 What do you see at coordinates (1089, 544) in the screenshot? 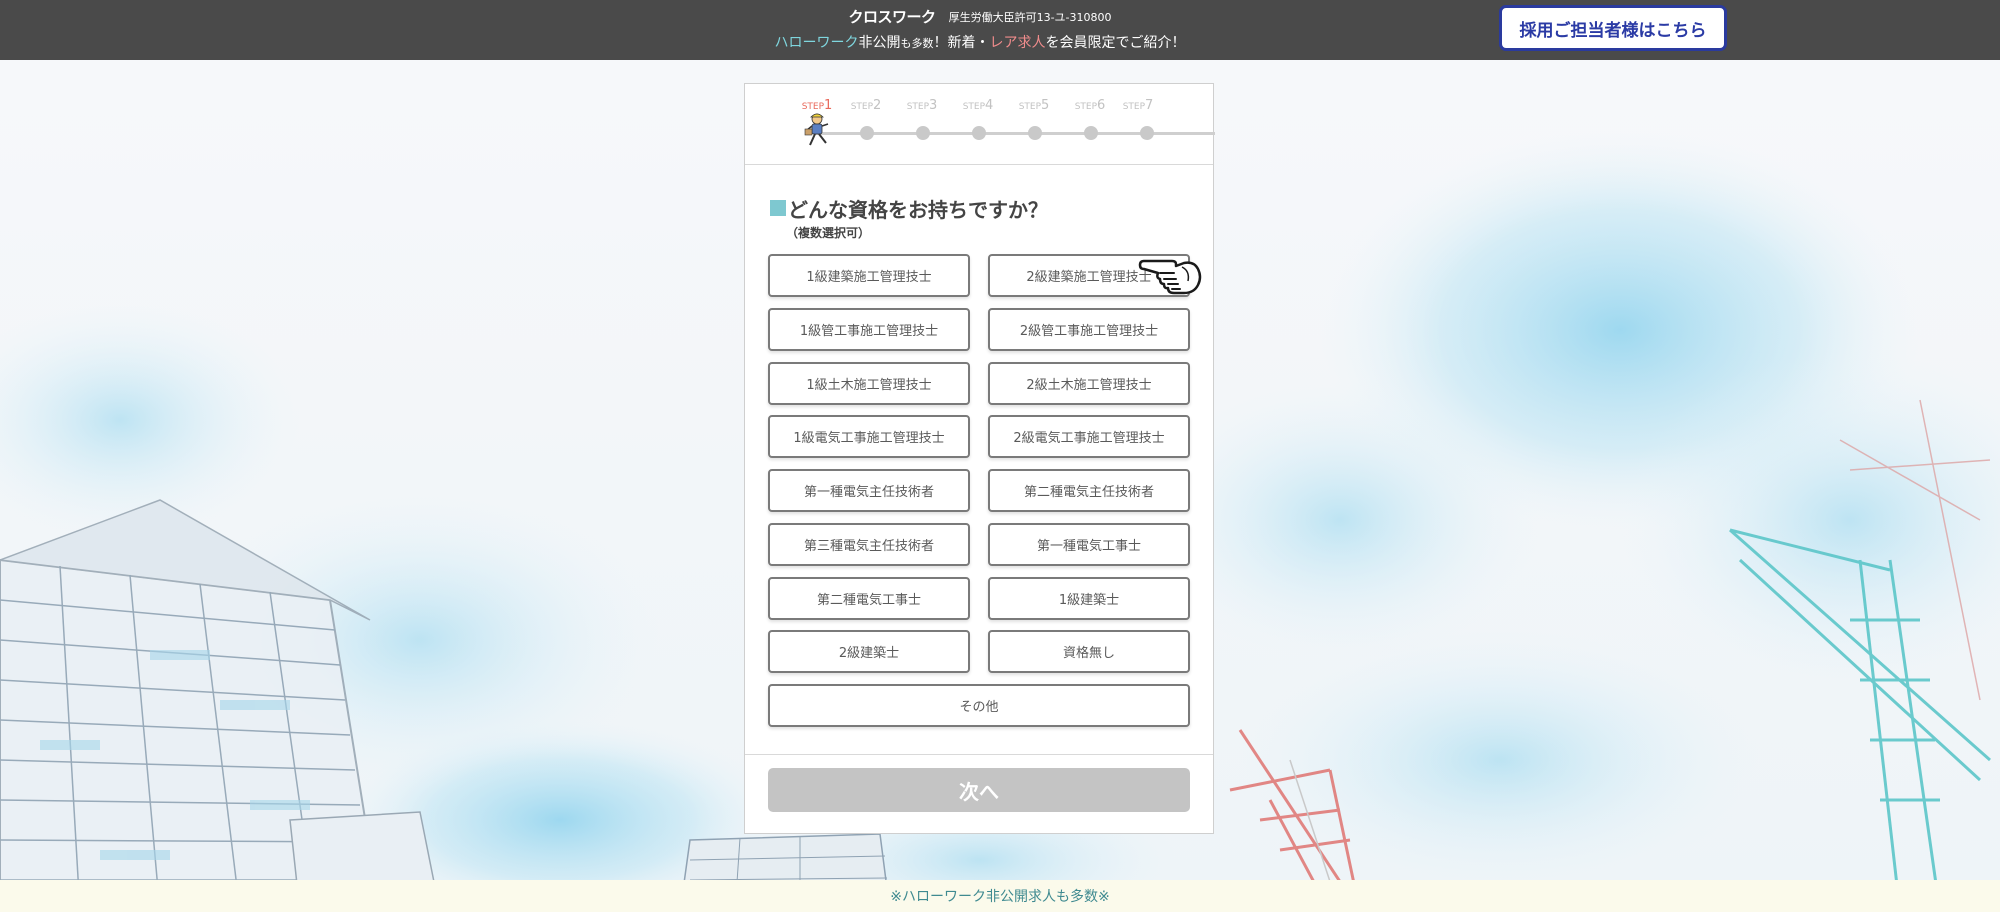
I see `option-button: 第一種電気工事士` at bounding box center [1089, 544].